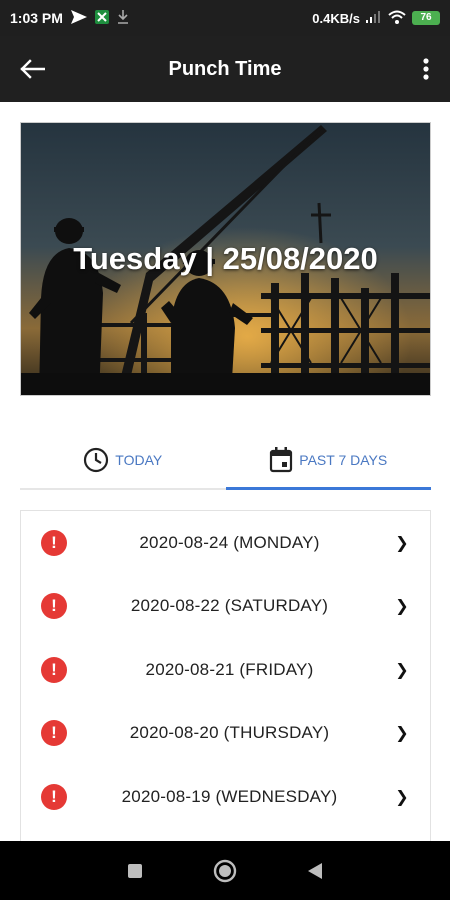 Image resolution: width=450 pixels, height=900 pixels. What do you see at coordinates (36, 18) in the screenshot?
I see `status-time: 1:03 PM` at bounding box center [36, 18].